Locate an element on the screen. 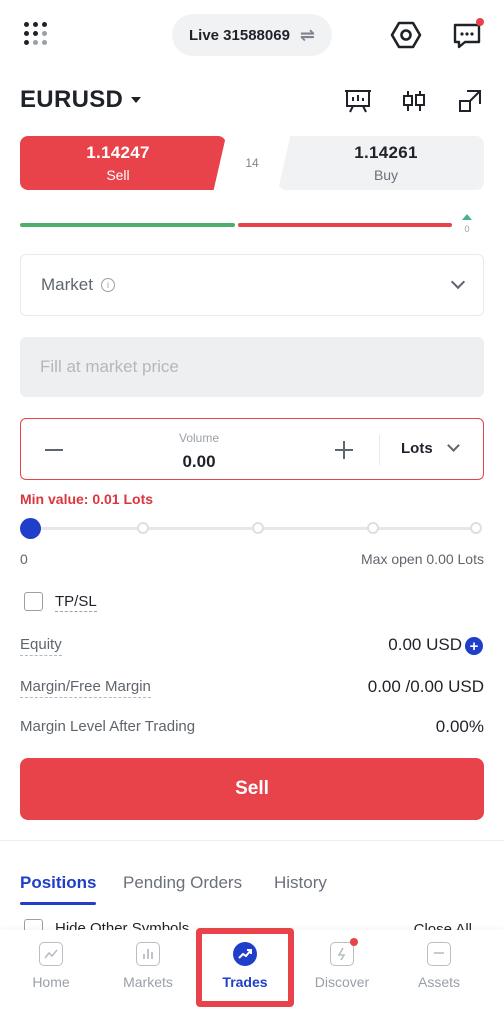  app-menu-icon is located at coordinates (36, 34).